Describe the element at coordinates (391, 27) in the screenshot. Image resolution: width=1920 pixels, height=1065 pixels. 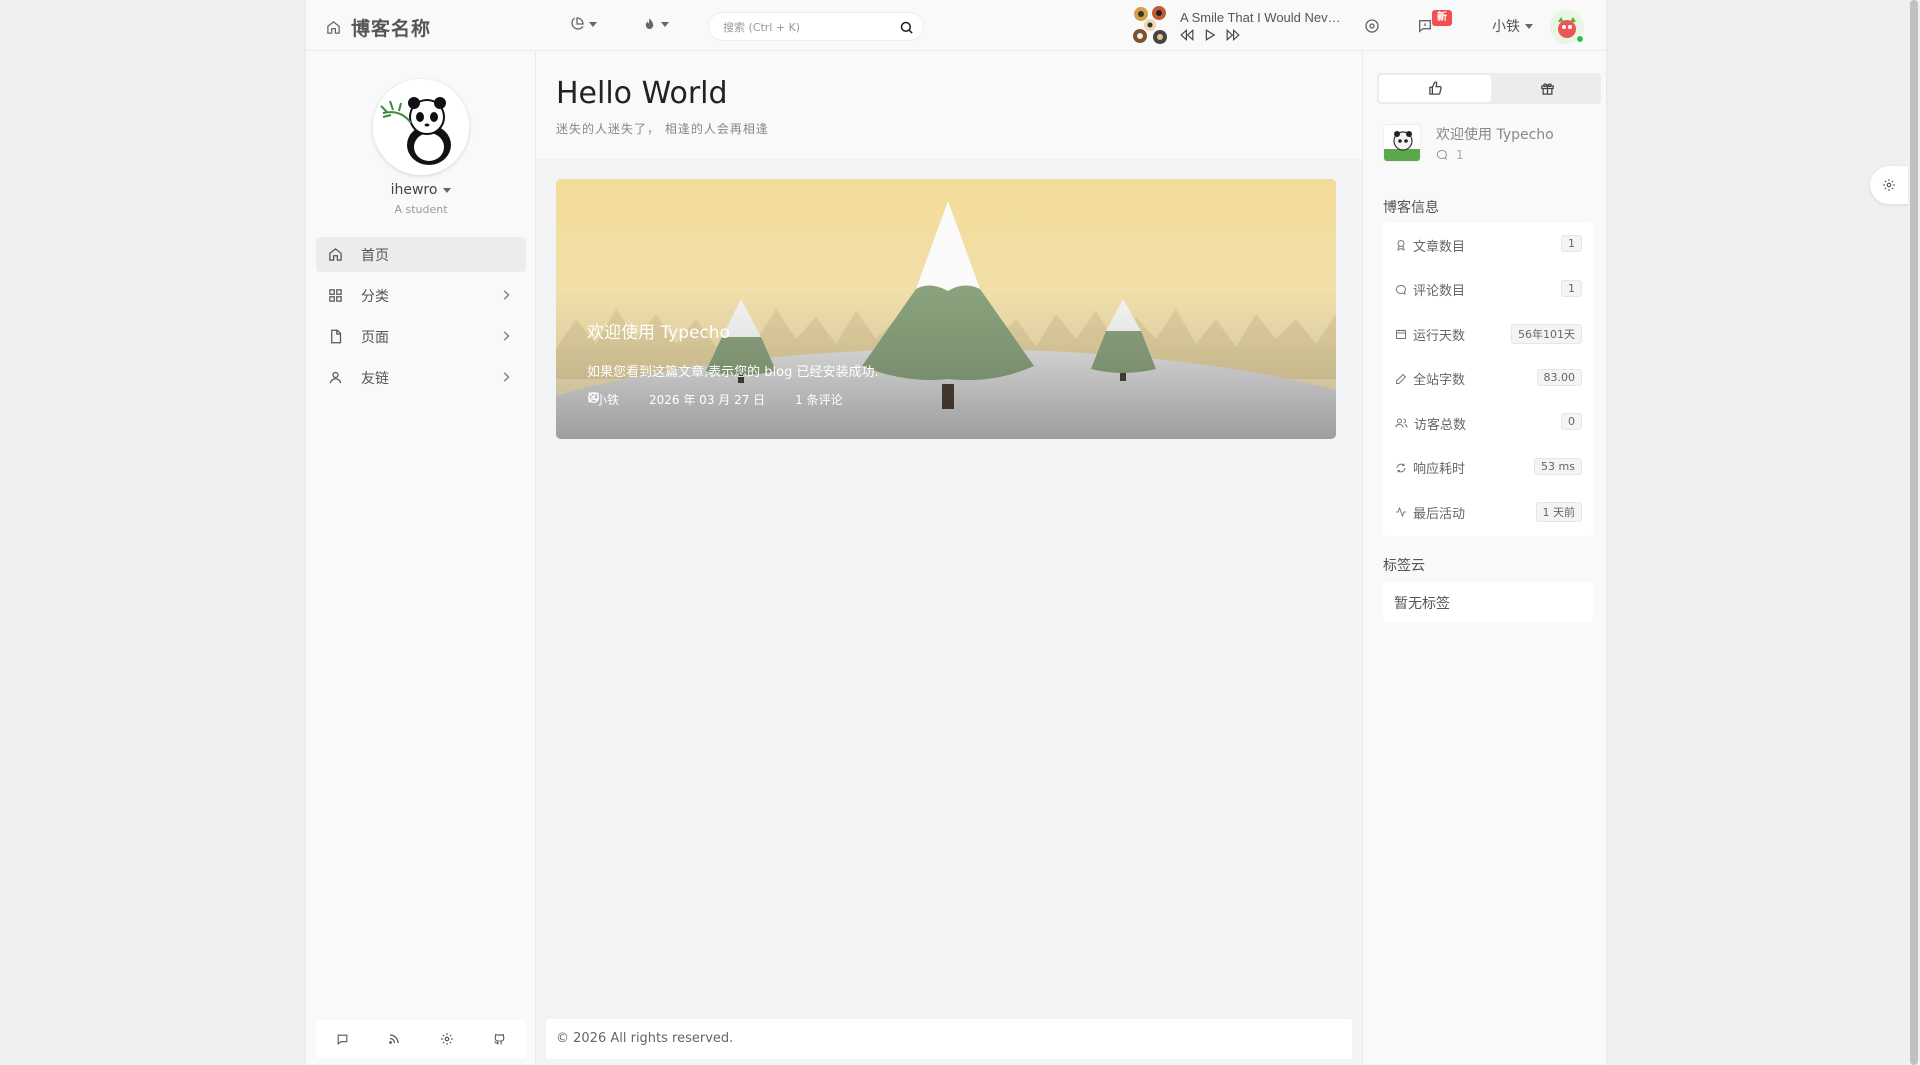
I see `site-title: 博客名称` at that location.